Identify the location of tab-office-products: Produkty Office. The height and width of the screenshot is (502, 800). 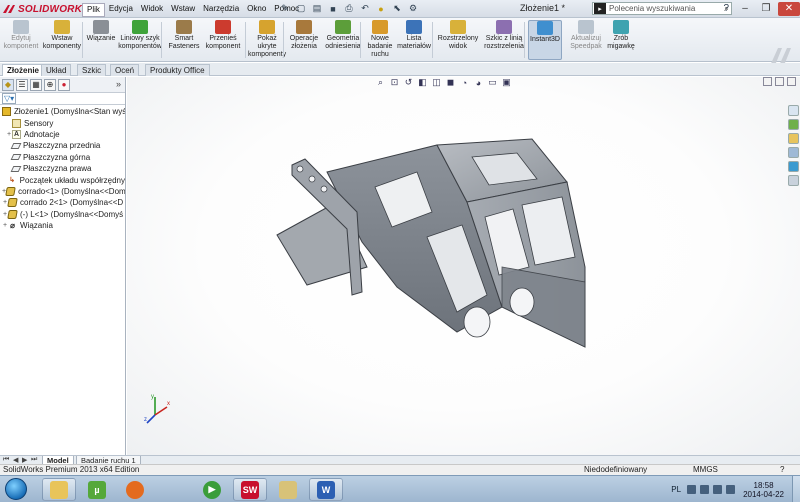
(177, 70).